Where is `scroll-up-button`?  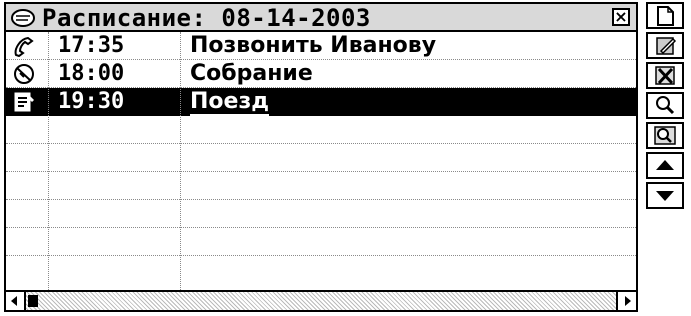 scroll-up-button is located at coordinates (665, 165).